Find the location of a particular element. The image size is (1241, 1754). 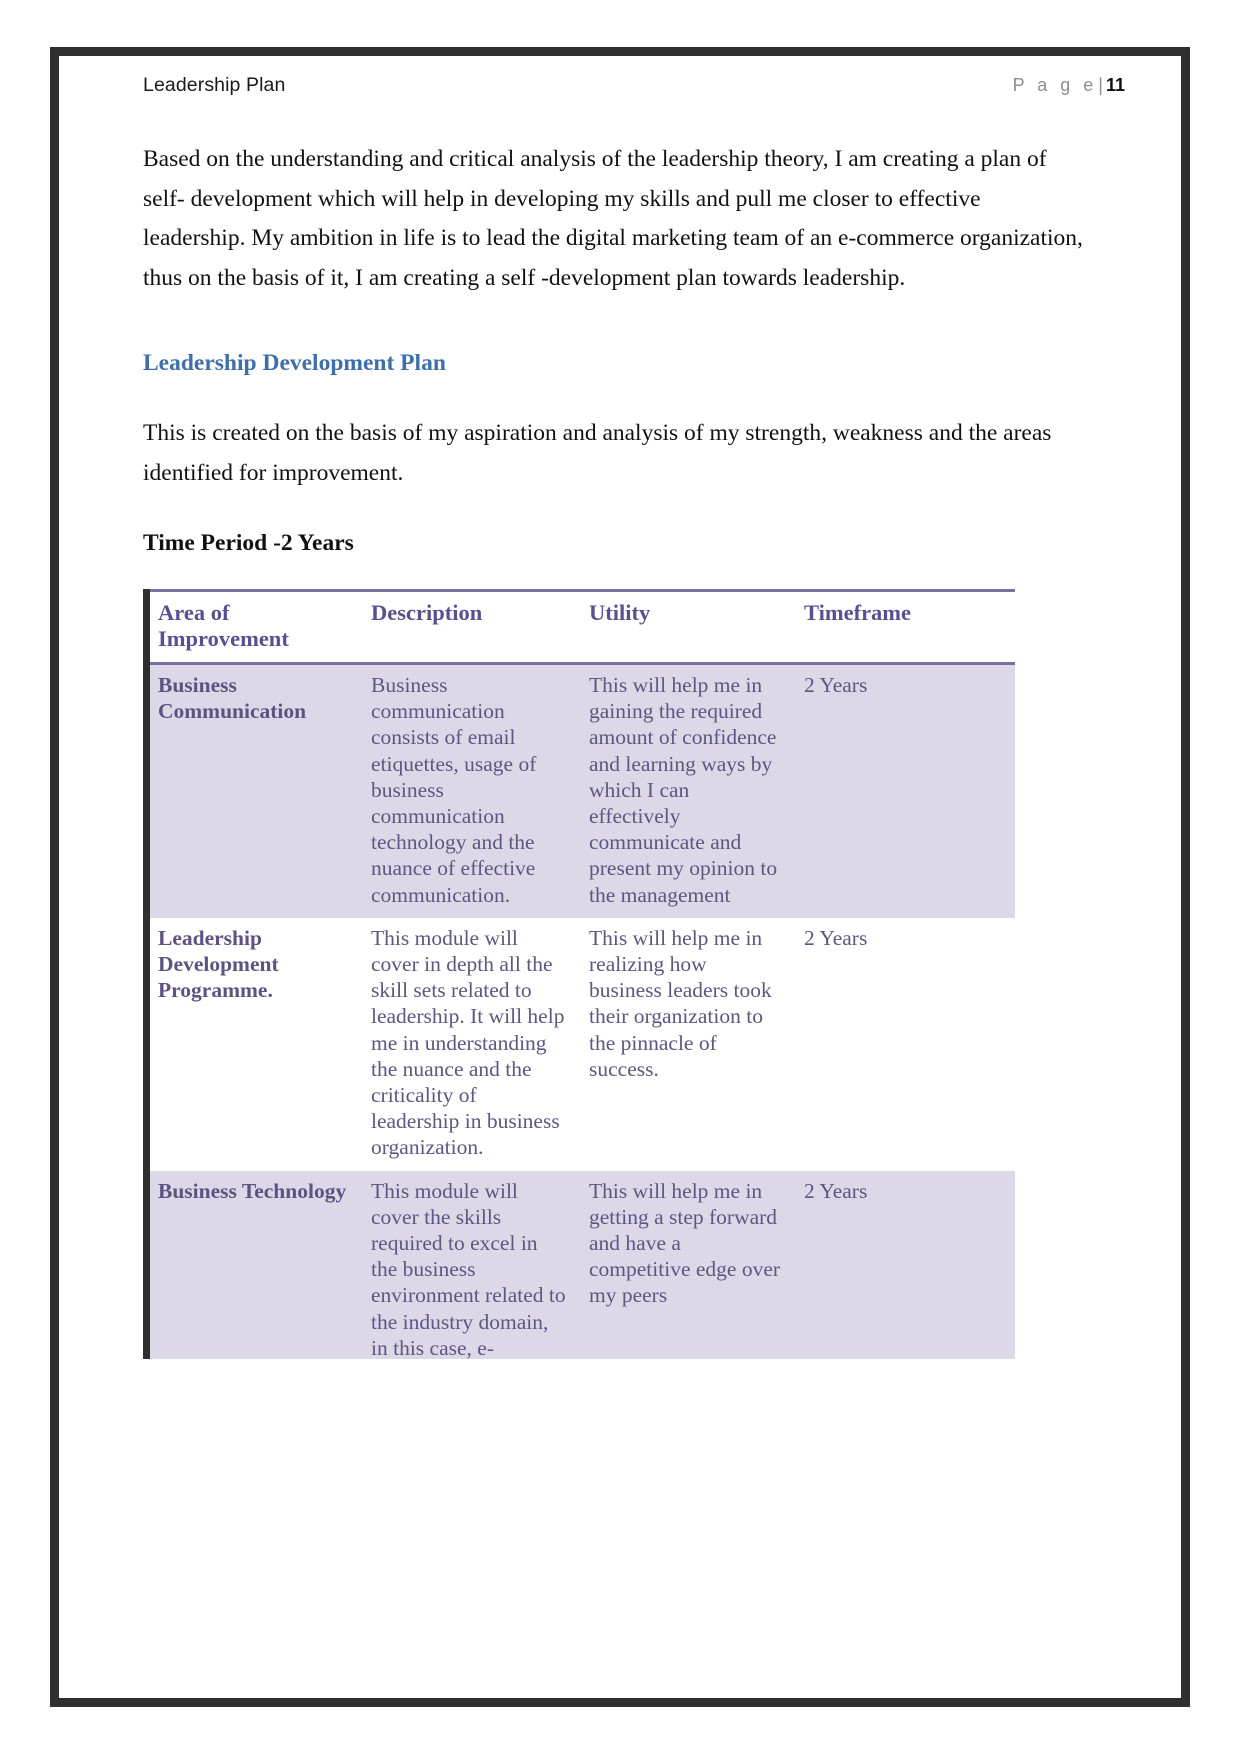

section-heading-leadership-development-plan: Leadership Development Plan is located at coordinates (294, 363).